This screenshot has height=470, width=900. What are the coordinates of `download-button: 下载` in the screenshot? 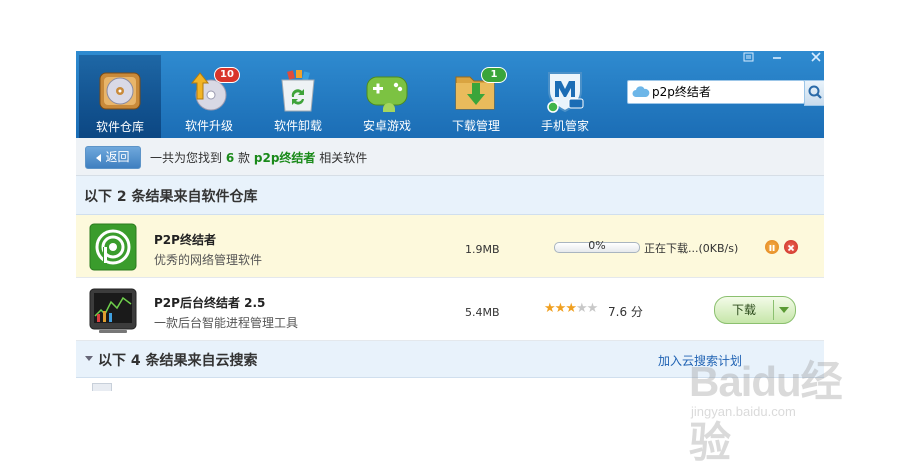 It's located at (755, 310).